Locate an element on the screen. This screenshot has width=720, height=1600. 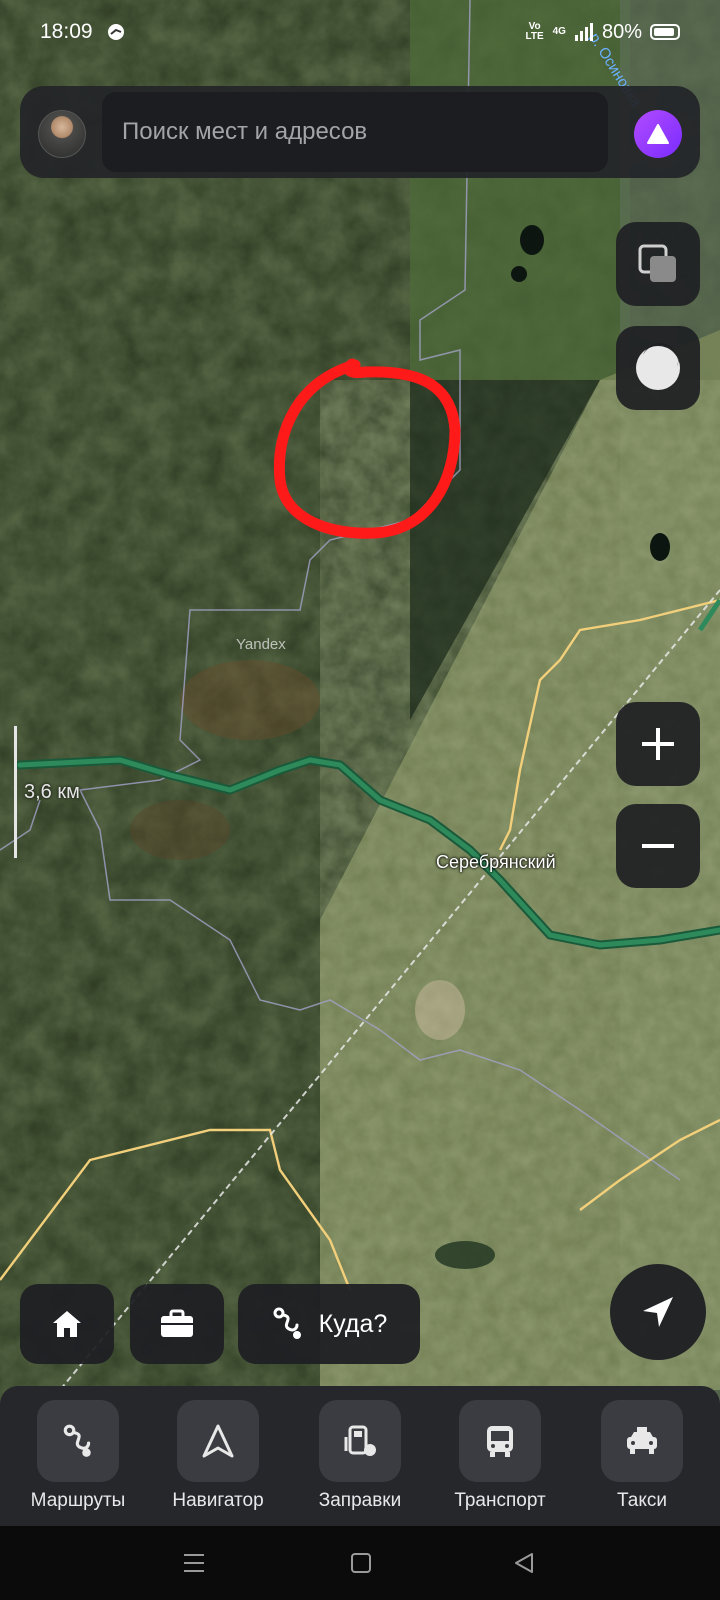
route-squiggle-icon is located at coordinates (287, 1323).